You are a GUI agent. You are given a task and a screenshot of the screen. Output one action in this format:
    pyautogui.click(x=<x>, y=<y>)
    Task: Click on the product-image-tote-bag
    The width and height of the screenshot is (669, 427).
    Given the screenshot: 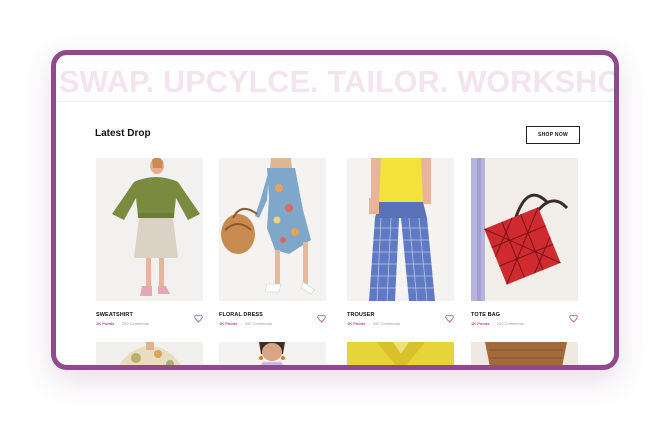 What is the action you would take?
    pyautogui.click(x=524, y=229)
    